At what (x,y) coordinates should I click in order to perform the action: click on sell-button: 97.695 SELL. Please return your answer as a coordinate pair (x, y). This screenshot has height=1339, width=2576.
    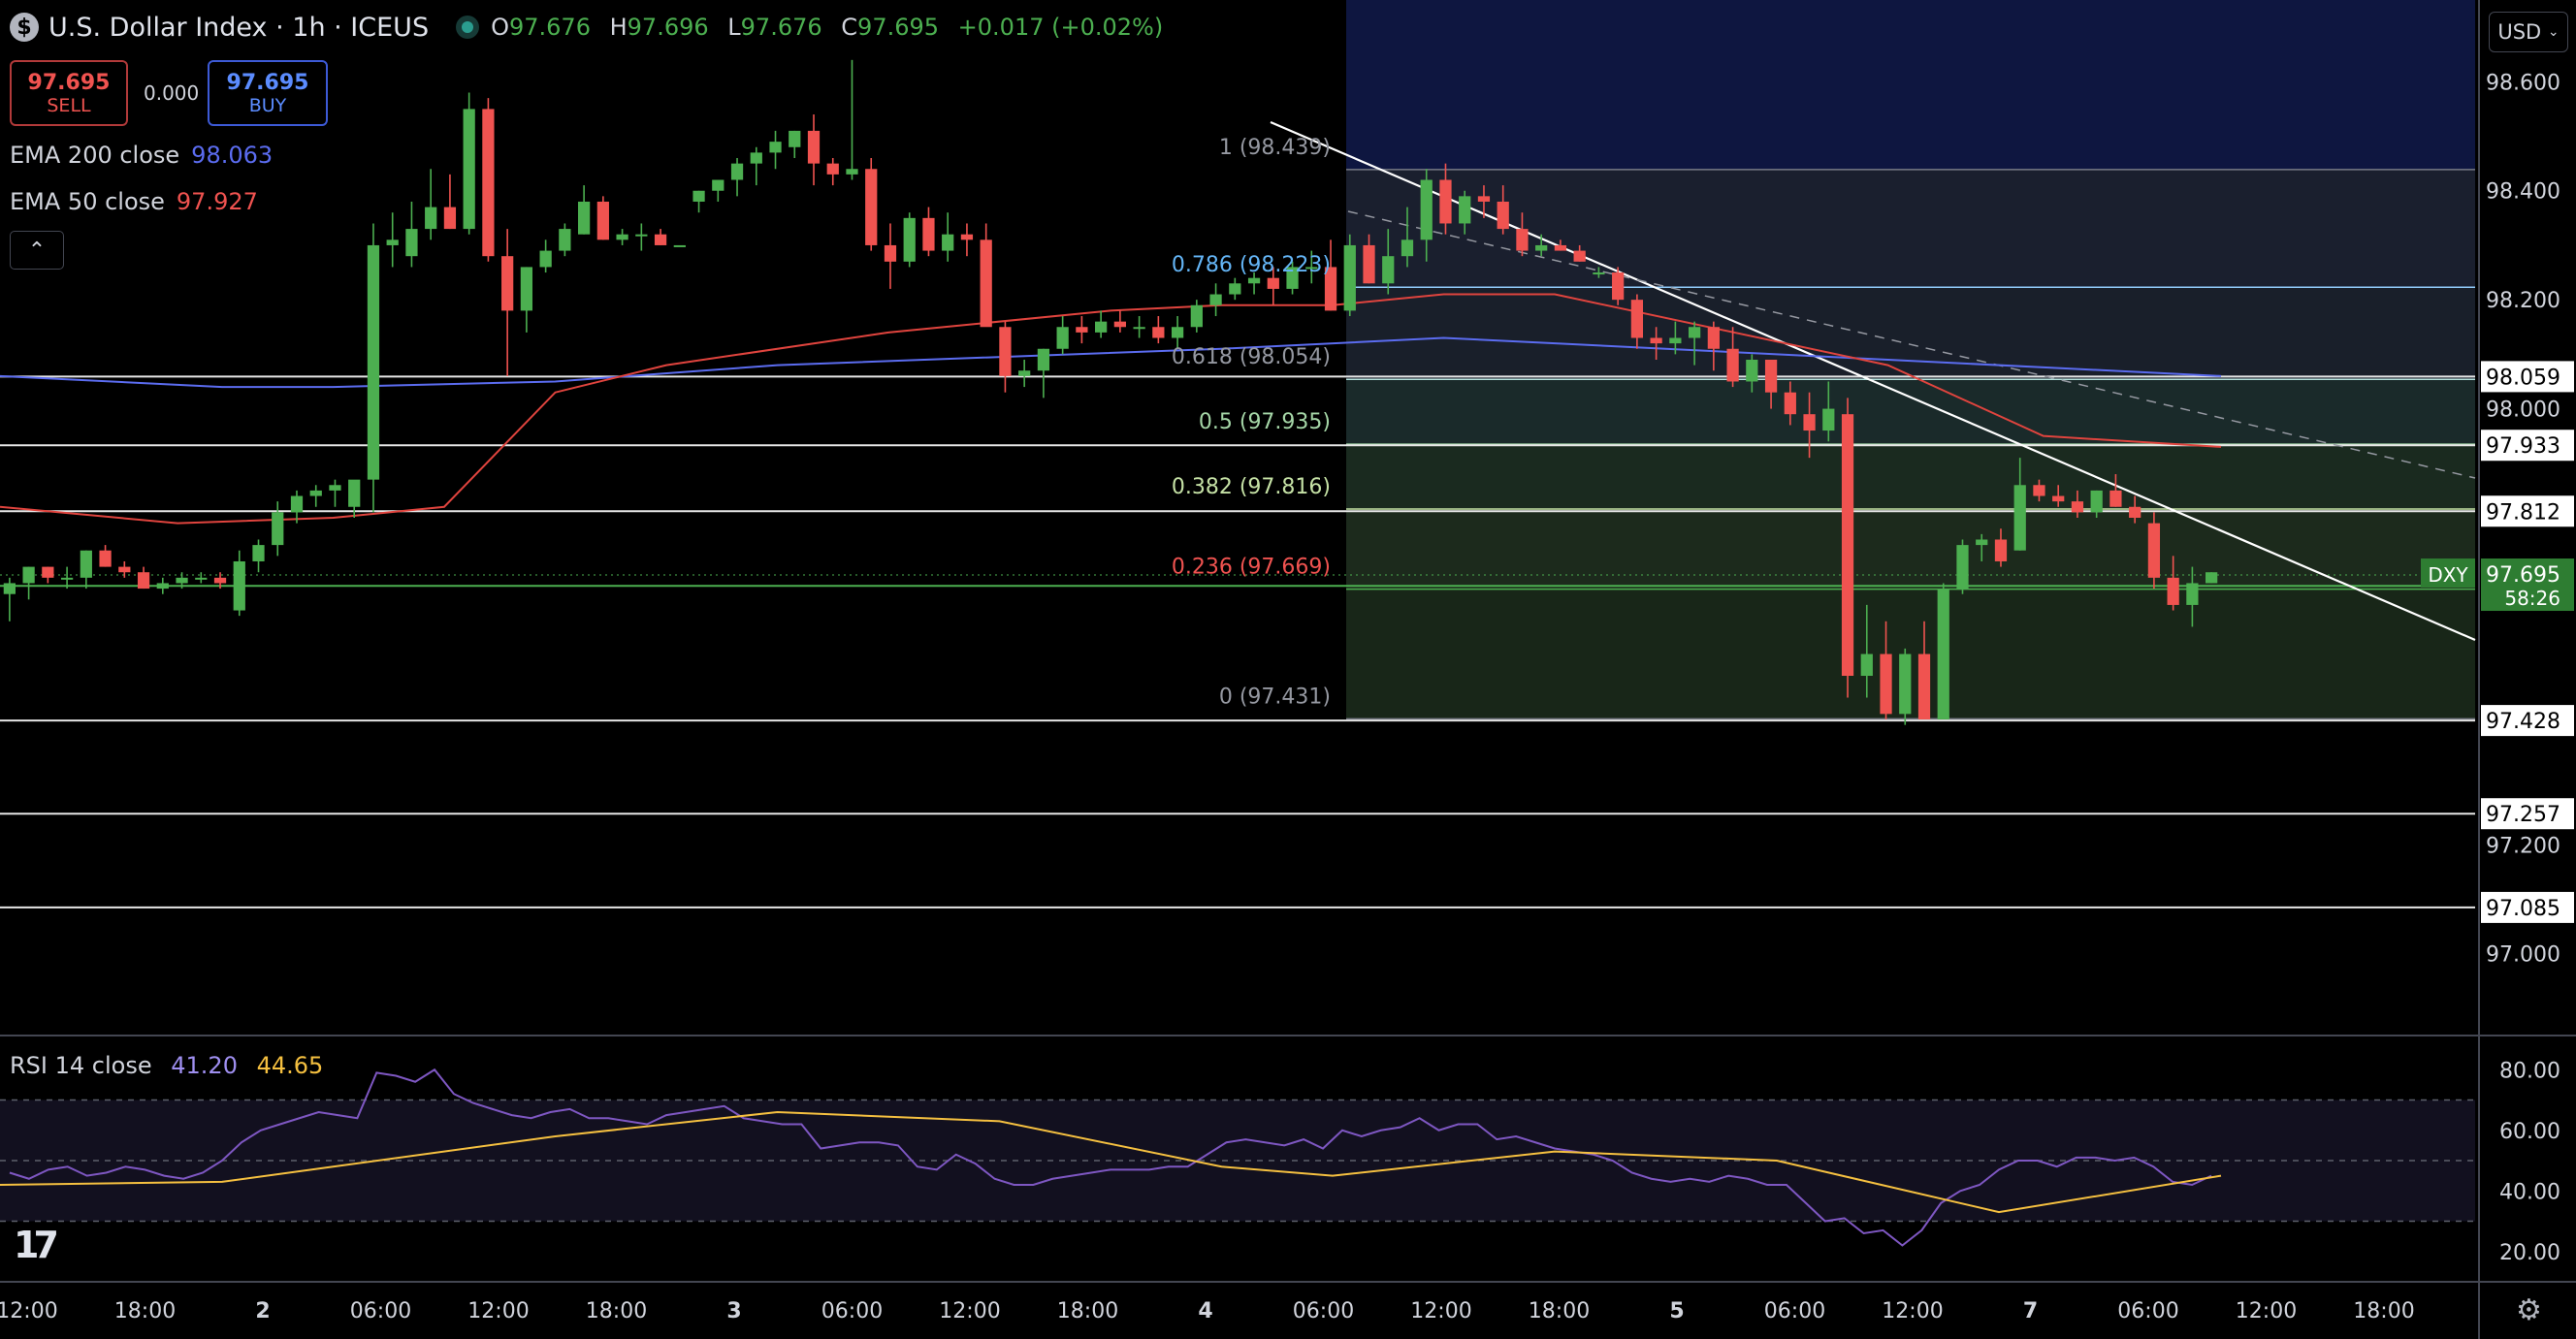
    Looking at the image, I should click on (69, 93).